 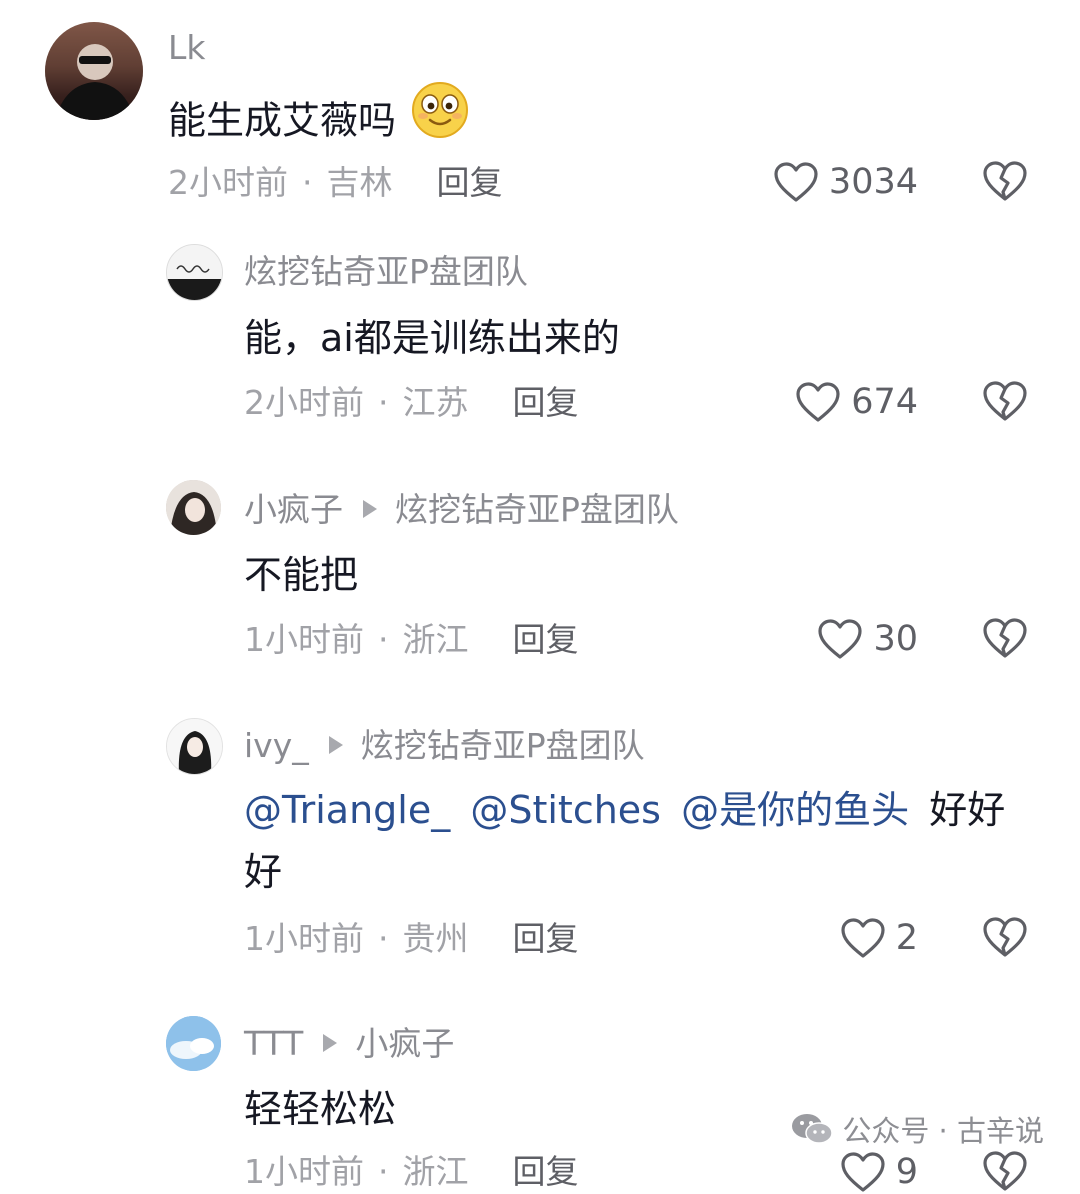 What do you see at coordinates (435, 402) in the screenshot?
I see `location: 江苏` at bounding box center [435, 402].